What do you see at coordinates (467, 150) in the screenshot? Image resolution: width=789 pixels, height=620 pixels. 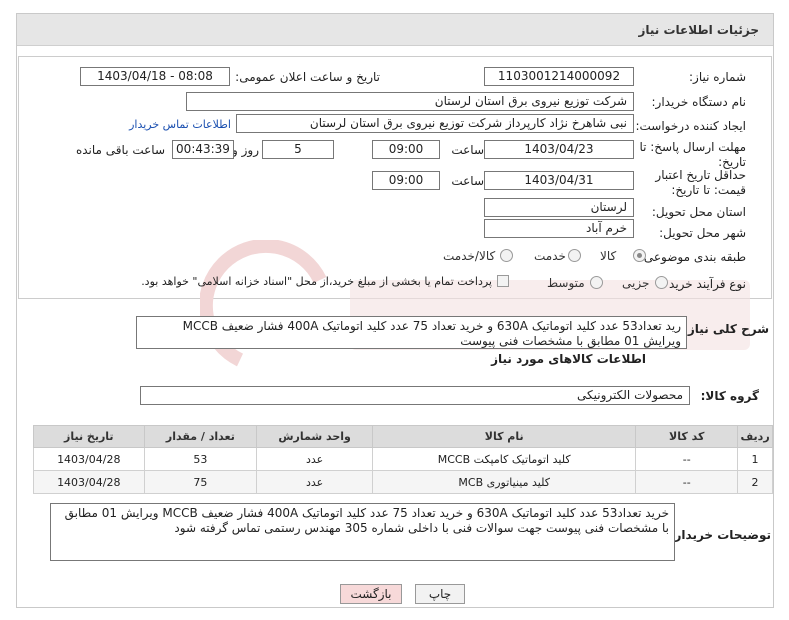 I see `deadline-time-label: ساعت` at bounding box center [467, 150].